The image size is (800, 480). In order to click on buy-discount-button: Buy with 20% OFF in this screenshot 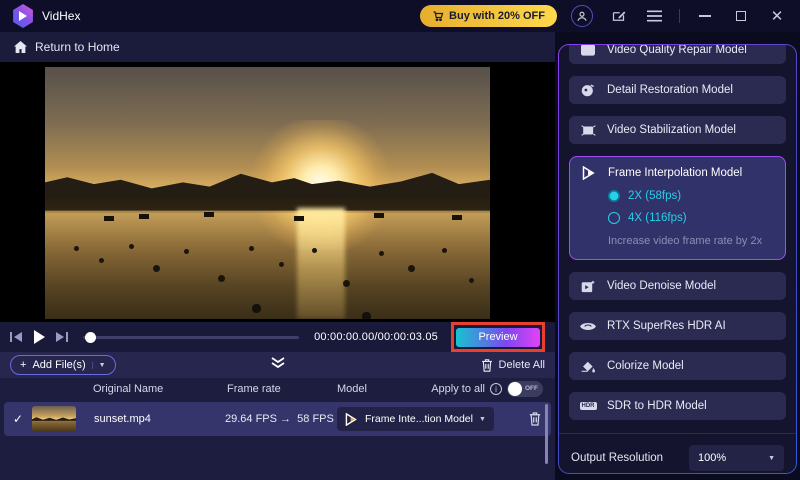, I will do `click(488, 16)`.